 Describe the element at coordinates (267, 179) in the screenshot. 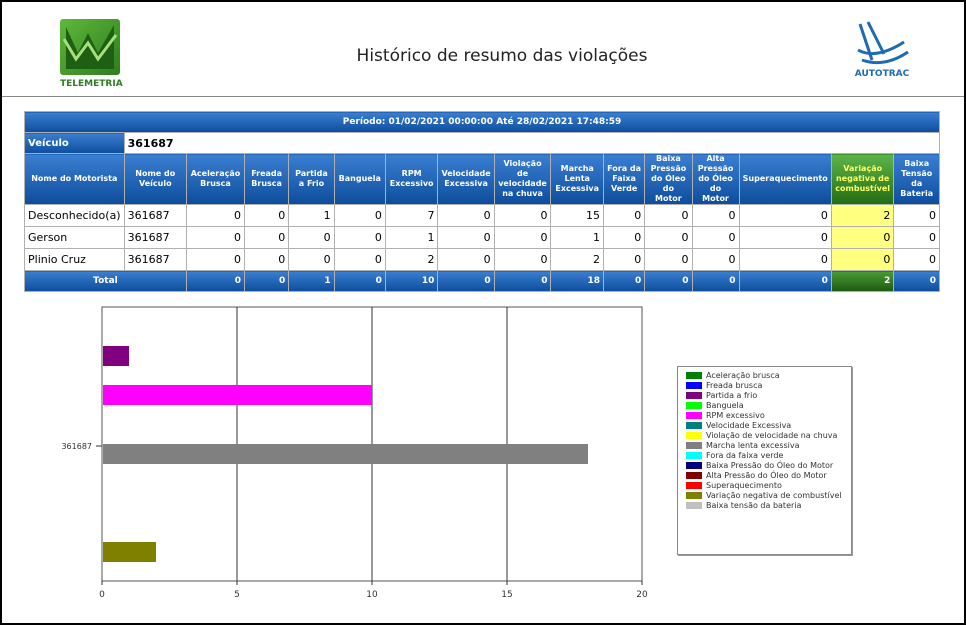

I see `column-header: Freada Brusca` at that location.